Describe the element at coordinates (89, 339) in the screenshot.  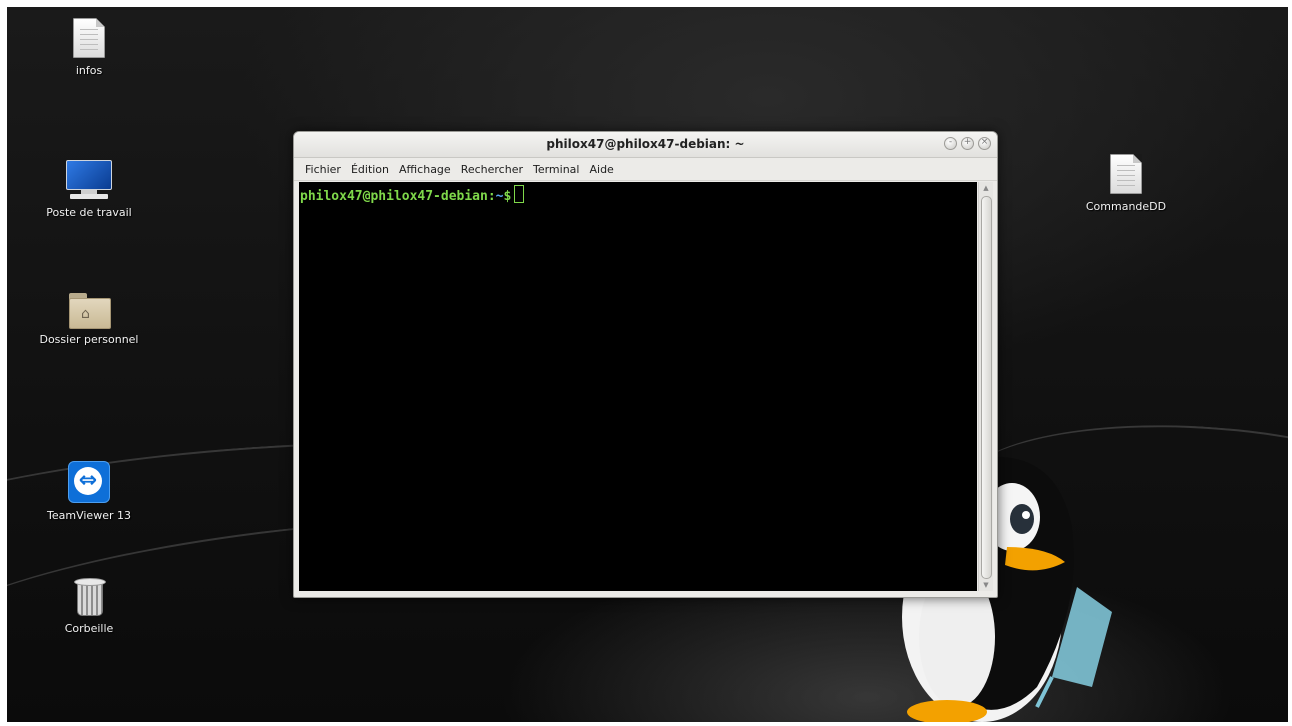
I see `desktop-icon-label: Dossier personnel` at that location.